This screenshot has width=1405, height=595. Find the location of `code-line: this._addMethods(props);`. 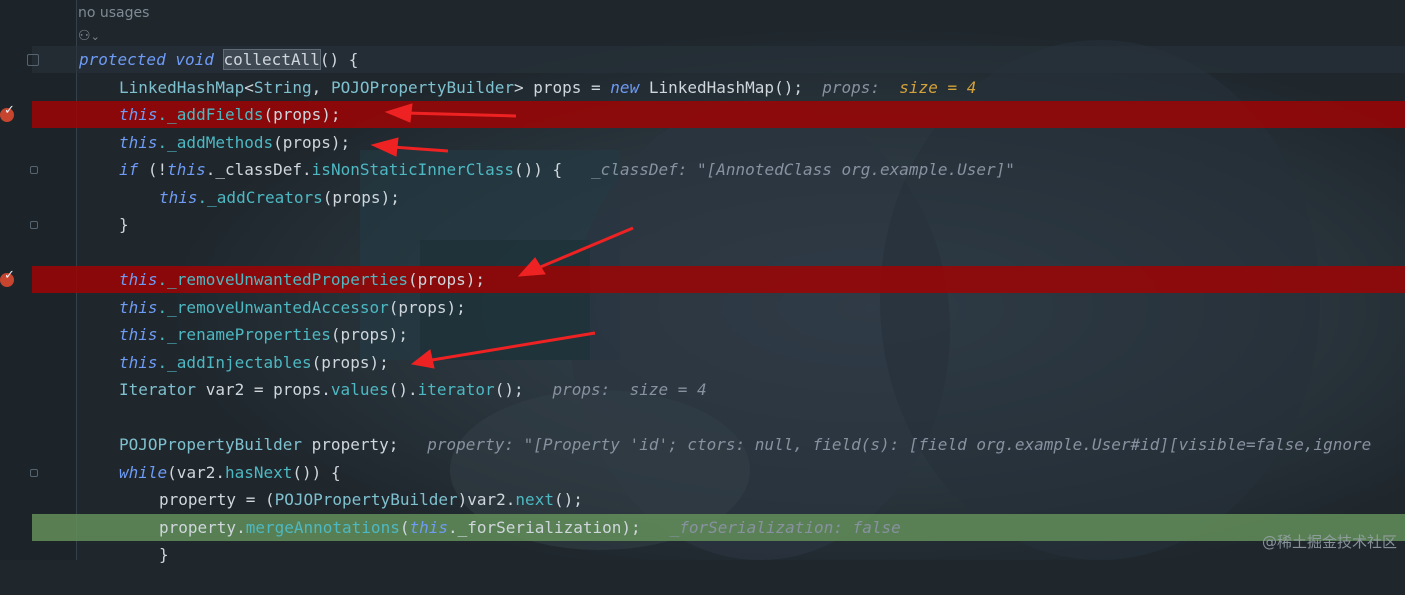

code-line: this._addMethods(props); is located at coordinates (718, 142).